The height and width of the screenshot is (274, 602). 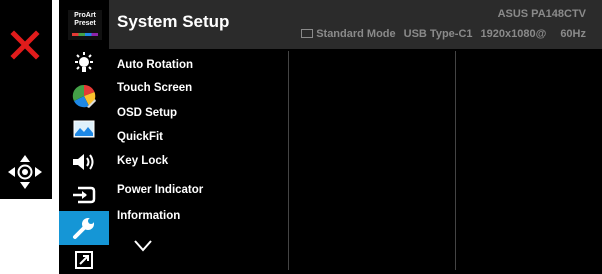 I want to click on model-name: ASUS PA148CTV, so click(x=541, y=14).